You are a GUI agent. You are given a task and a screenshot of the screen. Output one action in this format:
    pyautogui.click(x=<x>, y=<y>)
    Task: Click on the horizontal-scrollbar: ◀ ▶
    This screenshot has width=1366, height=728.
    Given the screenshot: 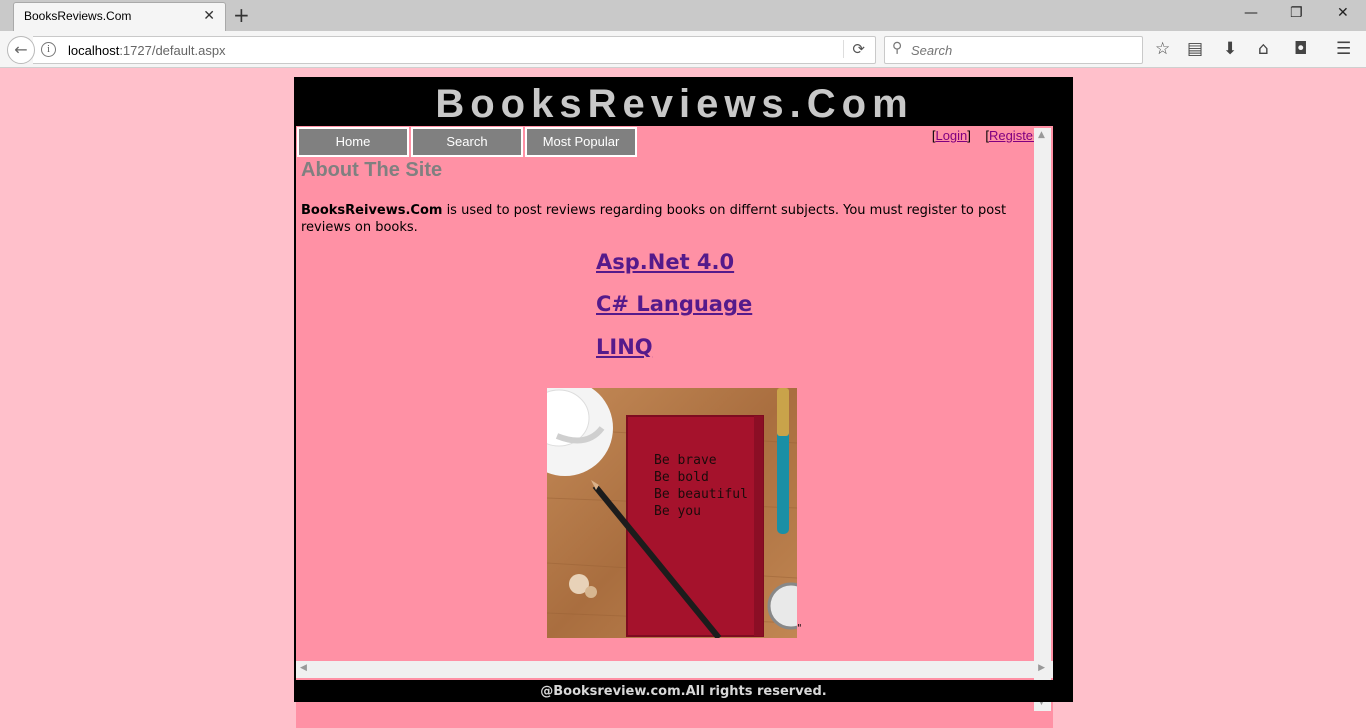 What is the action you would take?
    pyautogui.click(x=674, y=669)
    